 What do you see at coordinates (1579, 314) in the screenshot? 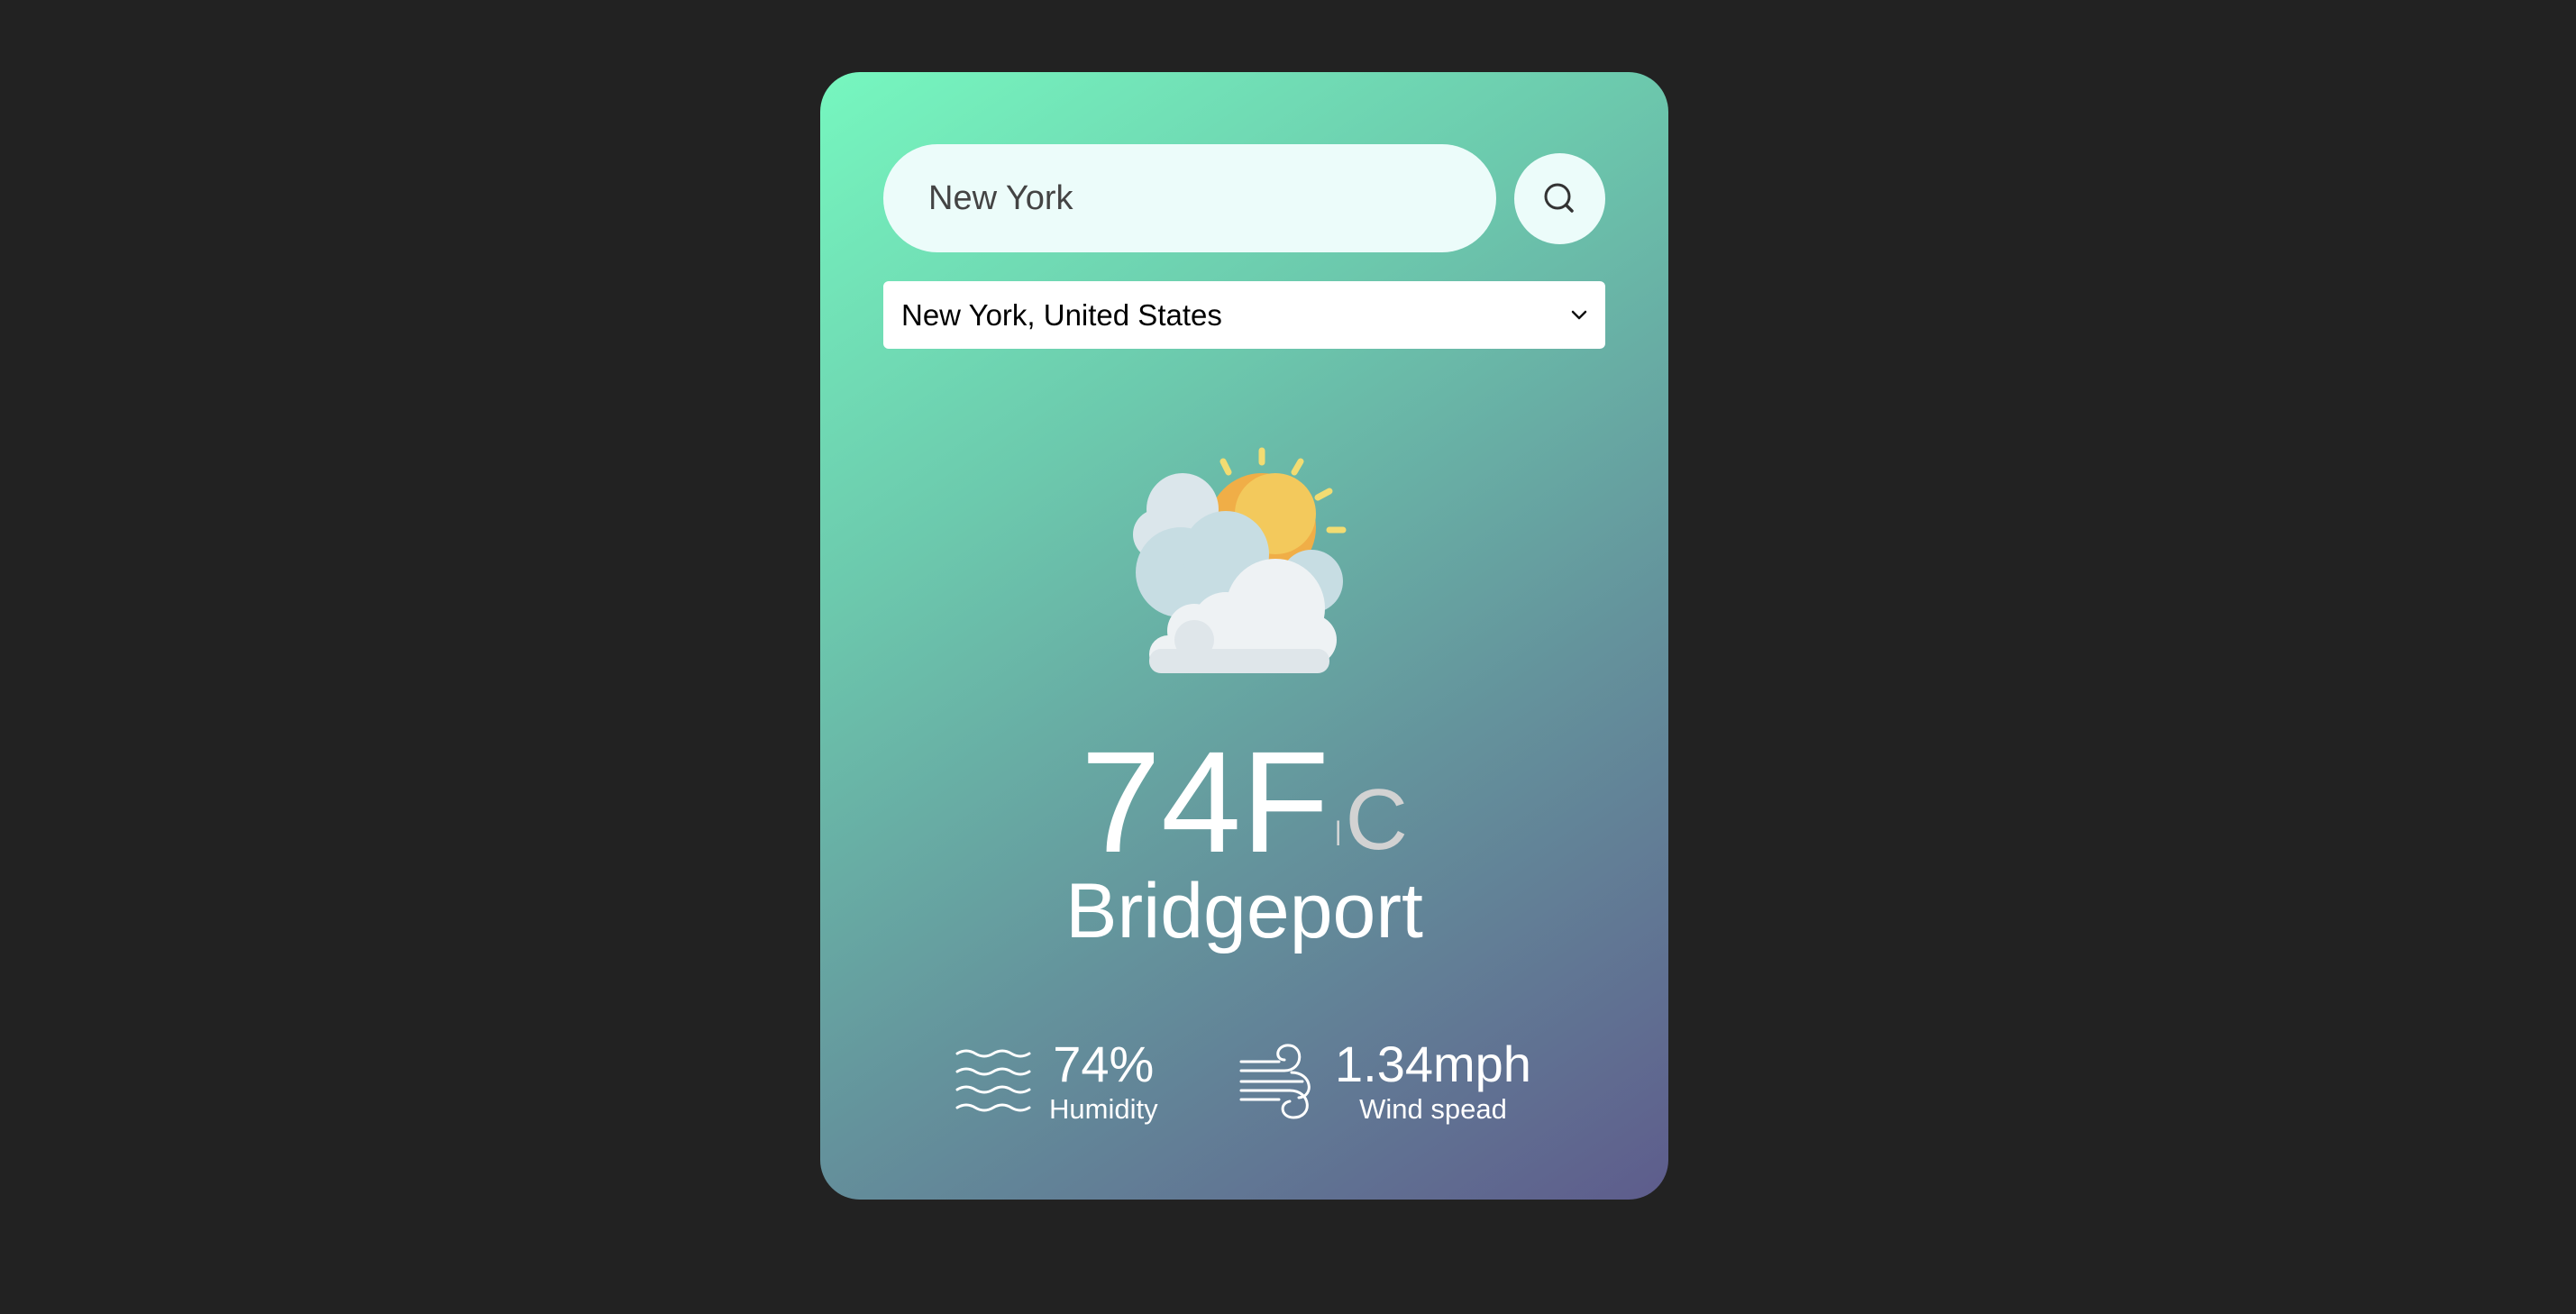
I see `chevron-down-icon` at bounding box center [1579, 314].